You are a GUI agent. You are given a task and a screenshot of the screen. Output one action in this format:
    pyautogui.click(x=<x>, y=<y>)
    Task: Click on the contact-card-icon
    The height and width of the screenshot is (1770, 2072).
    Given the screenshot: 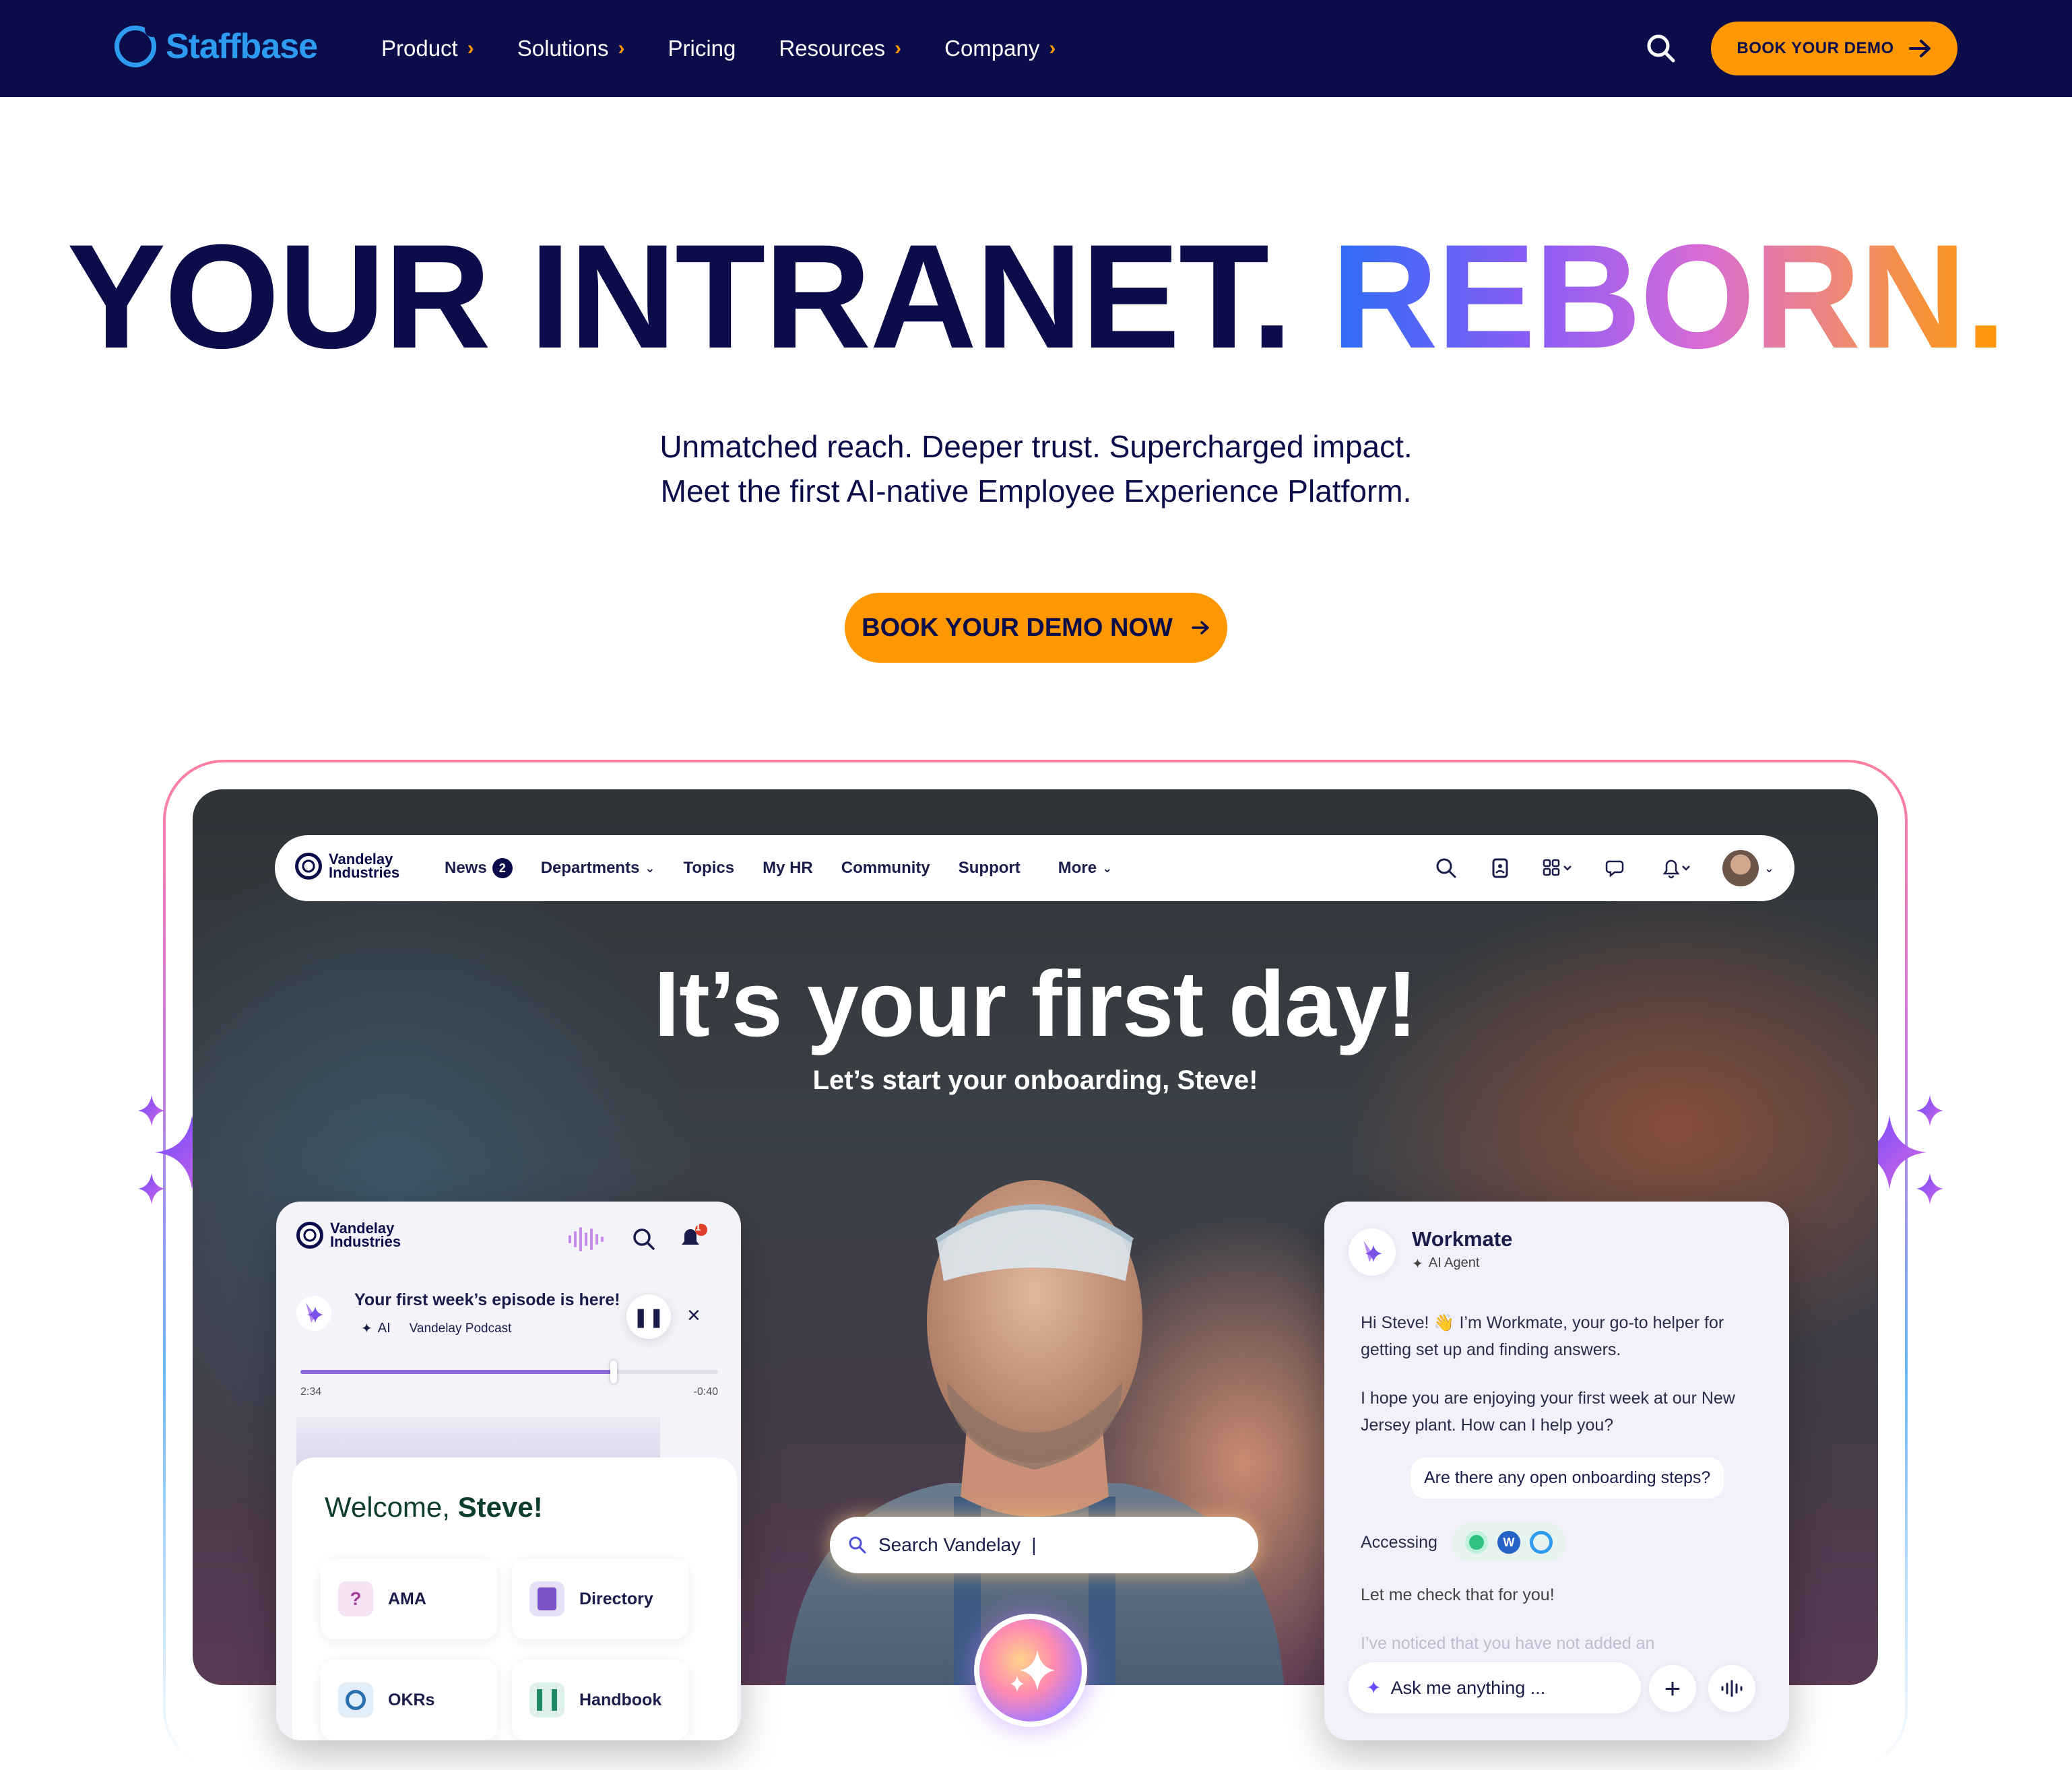 What is the action you would take?
    pyautogui.click(x=1500, y=868)
    